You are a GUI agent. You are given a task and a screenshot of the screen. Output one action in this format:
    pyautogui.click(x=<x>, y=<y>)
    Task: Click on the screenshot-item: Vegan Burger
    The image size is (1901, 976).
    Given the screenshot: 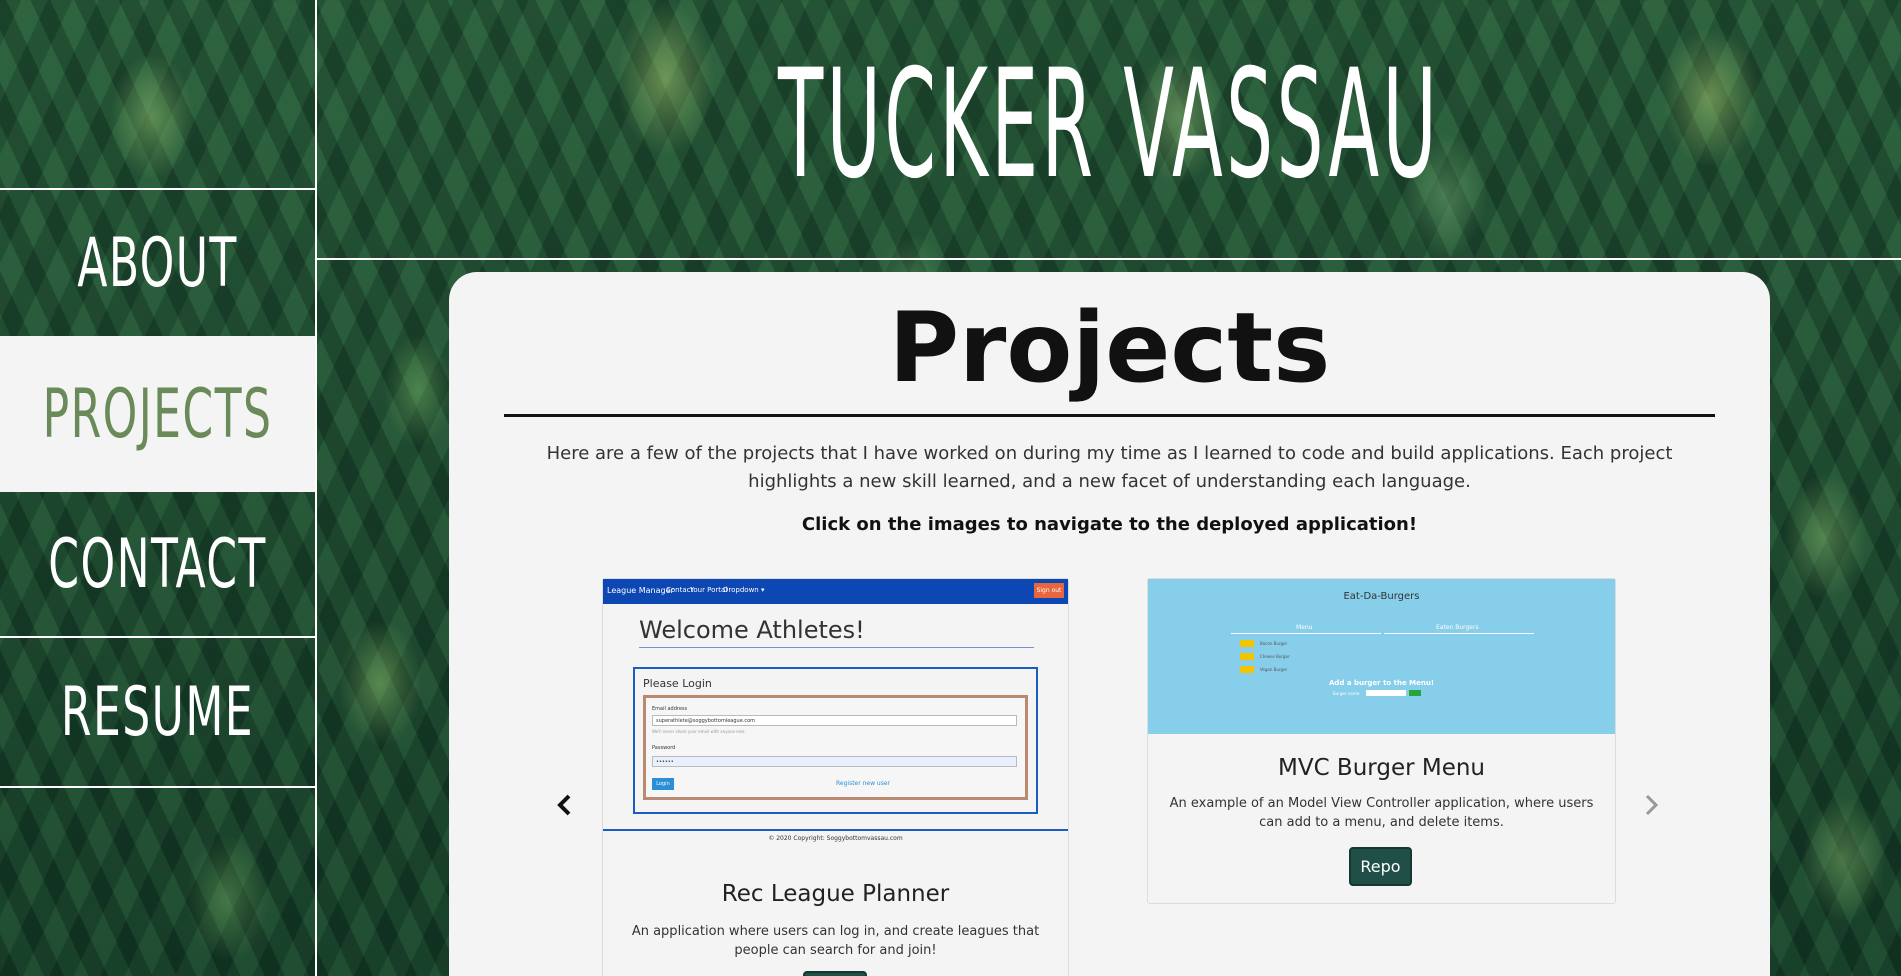 What is the action you would take?
    pyautogui.click(x=1274, y=669)
    